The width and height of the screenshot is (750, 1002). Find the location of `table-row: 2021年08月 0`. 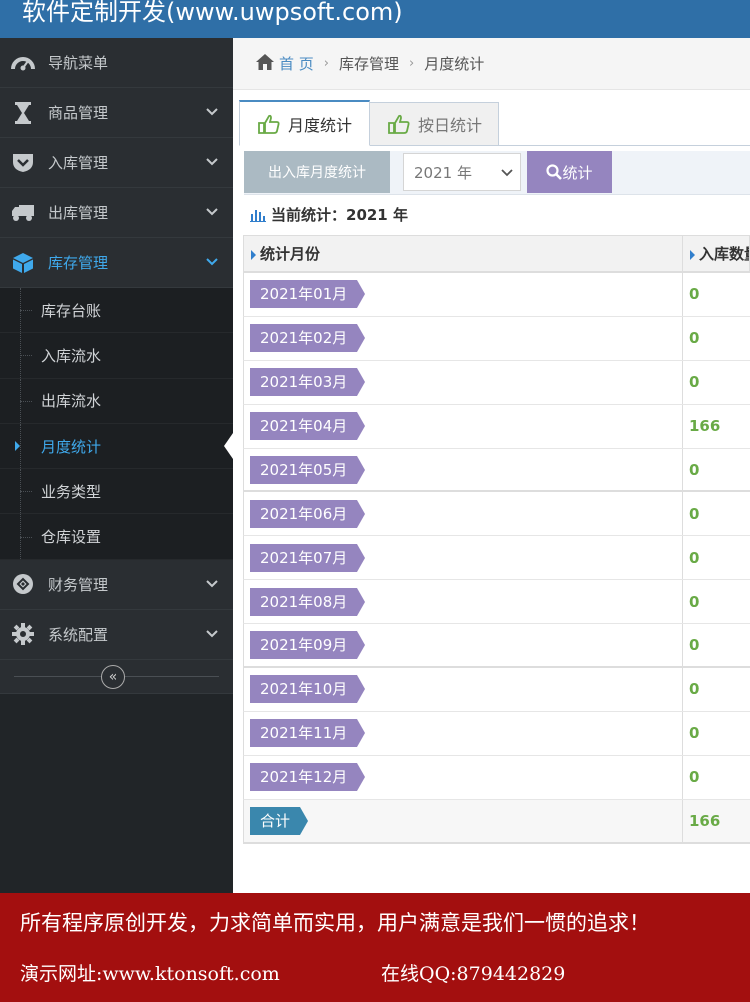

table-row: 2021年08月 0 is located at coordinates (496, 602).